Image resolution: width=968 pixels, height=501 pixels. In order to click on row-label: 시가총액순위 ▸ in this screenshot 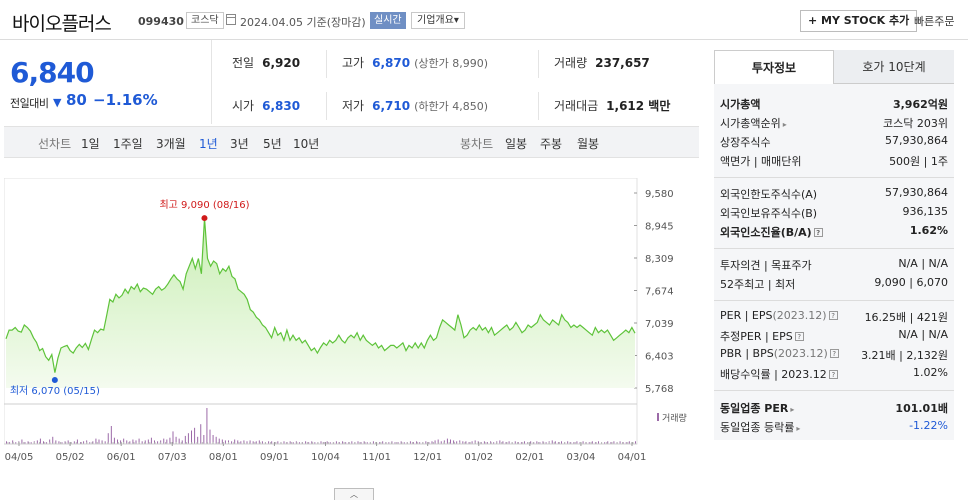, I will do `click(753, 123)`.